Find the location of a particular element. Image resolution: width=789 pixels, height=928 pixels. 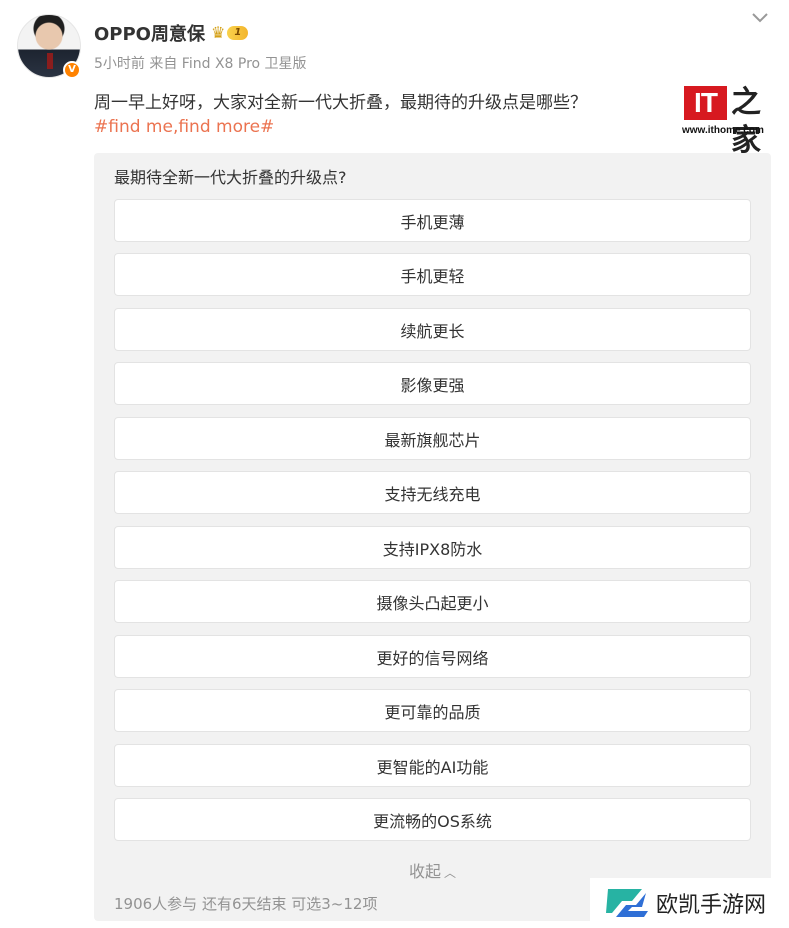

post-meta: 5小时前 来自 Find X8 Pro 卫星版 is located at coordinates (200, 64).